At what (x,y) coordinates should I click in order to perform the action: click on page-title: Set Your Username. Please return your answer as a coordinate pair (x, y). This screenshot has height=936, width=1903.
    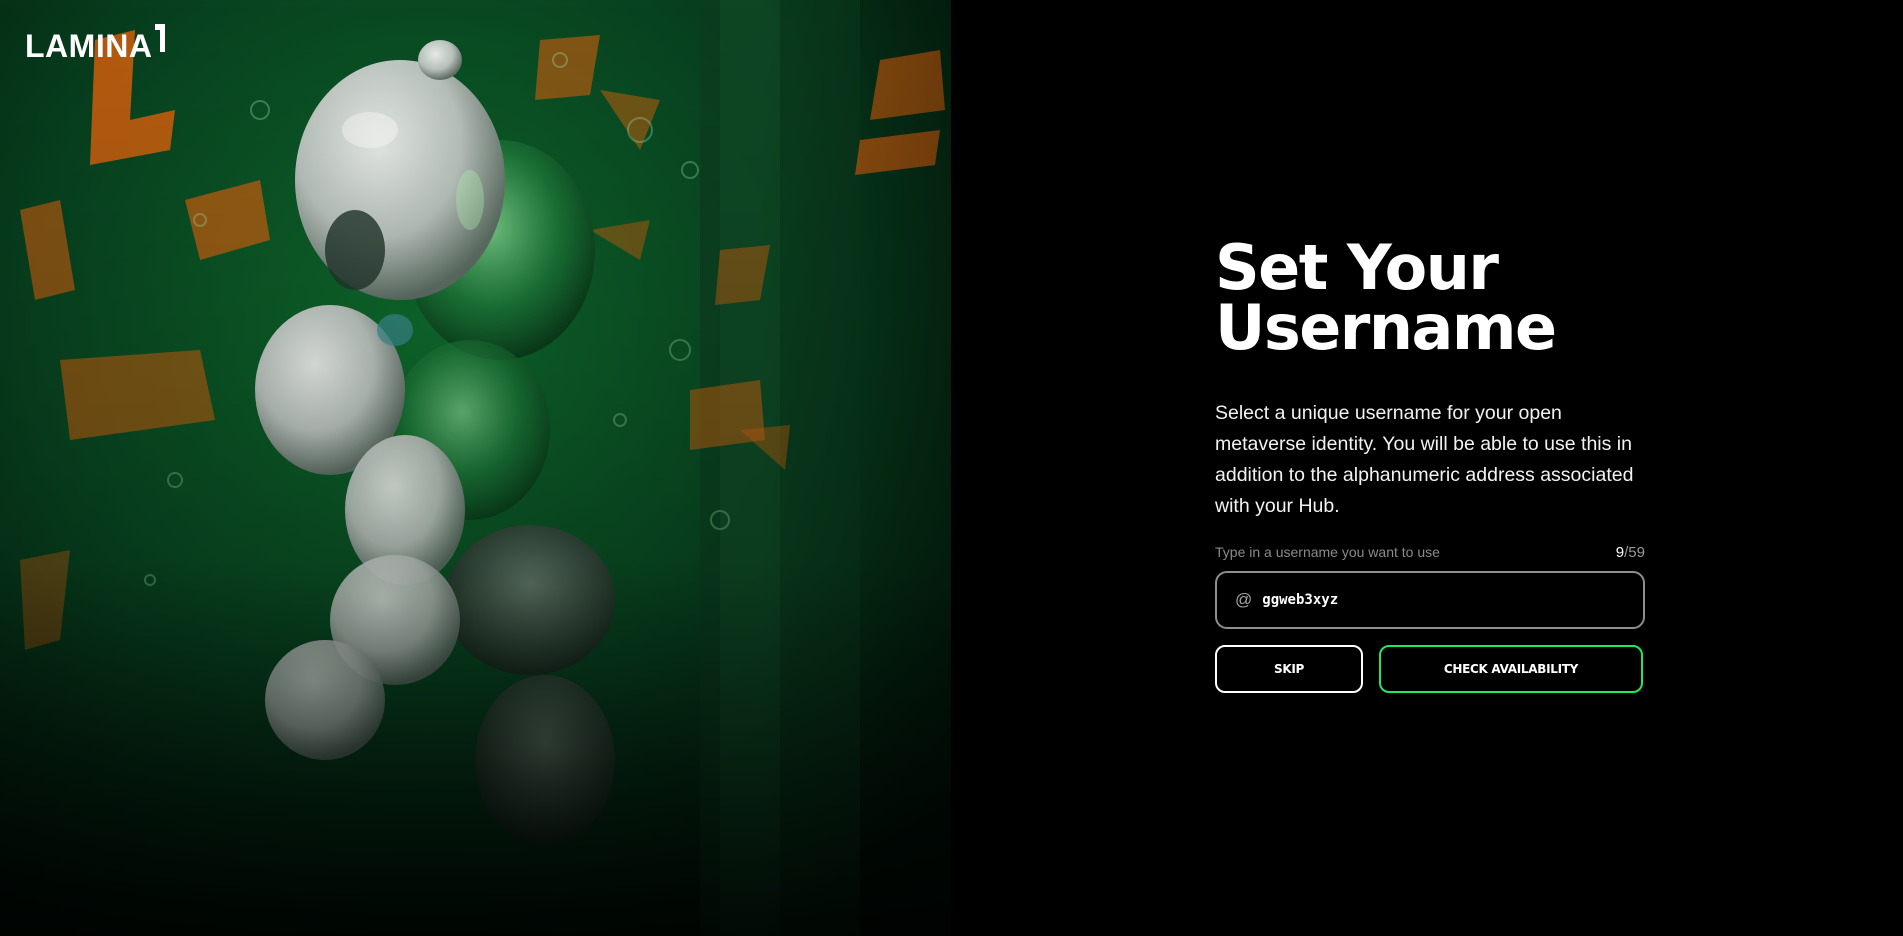
    Looking at the image, I should click on (1430, 297).